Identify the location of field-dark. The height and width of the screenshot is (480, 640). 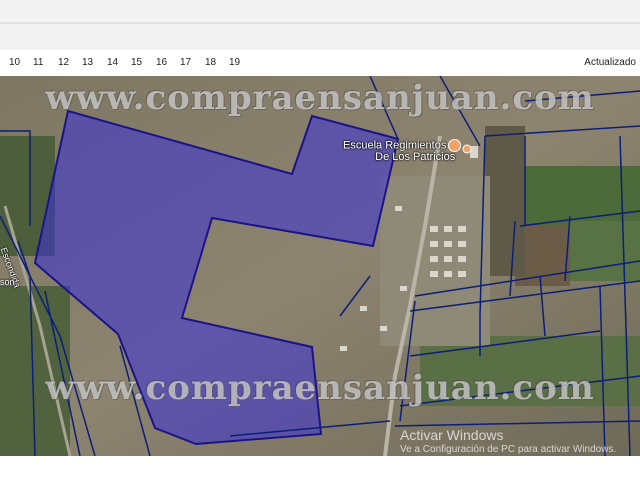
(505, 201).